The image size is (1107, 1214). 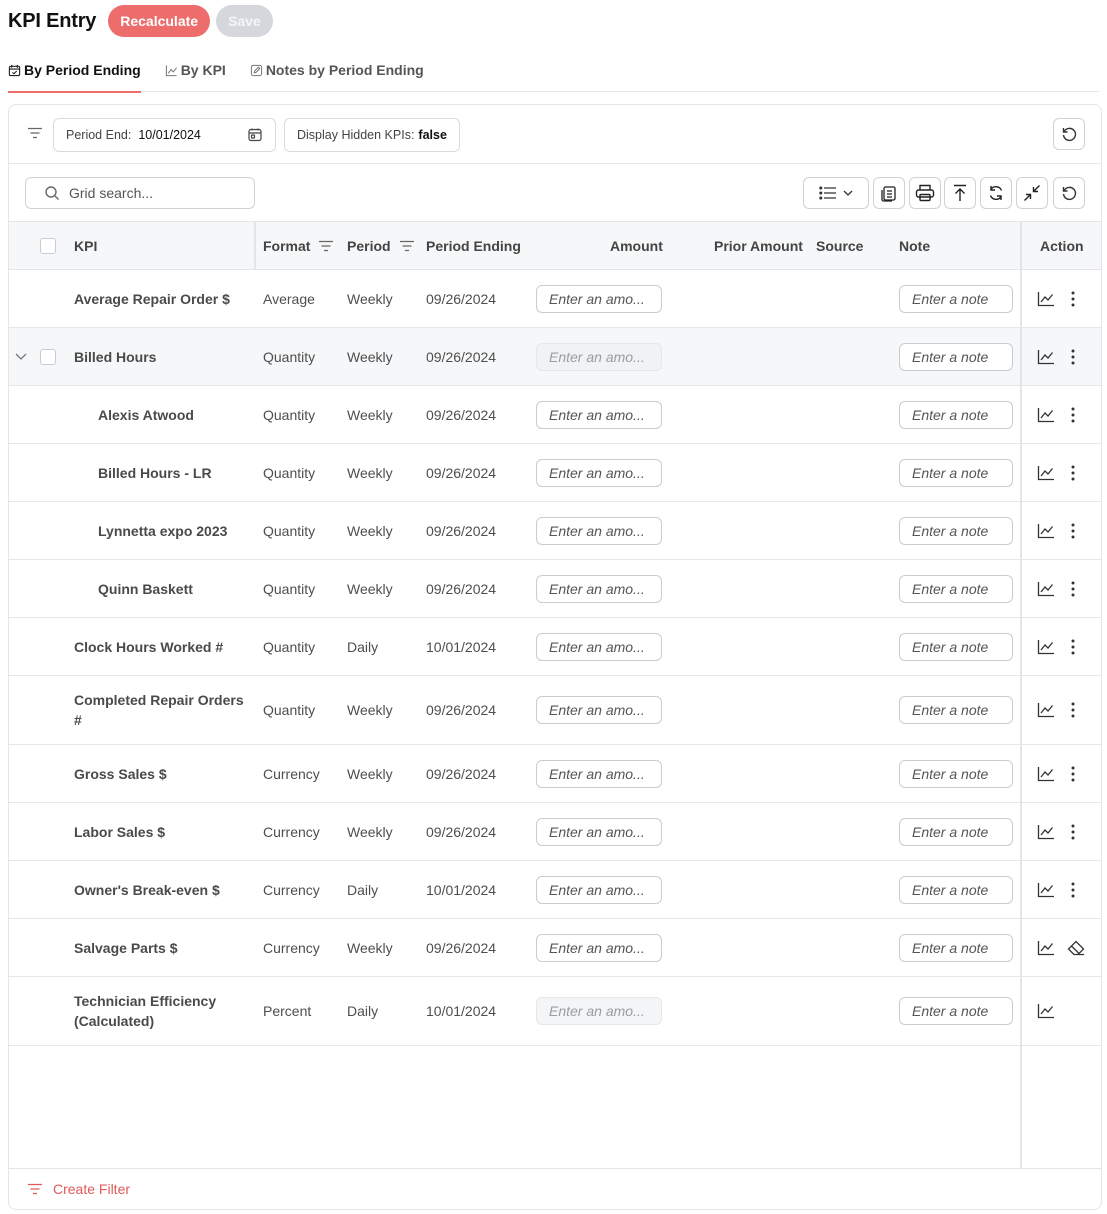 I want to click on child-kpi-row: Quinn Baskett Quantity Weekly 09/26/2024, so click(x=555, y=589).